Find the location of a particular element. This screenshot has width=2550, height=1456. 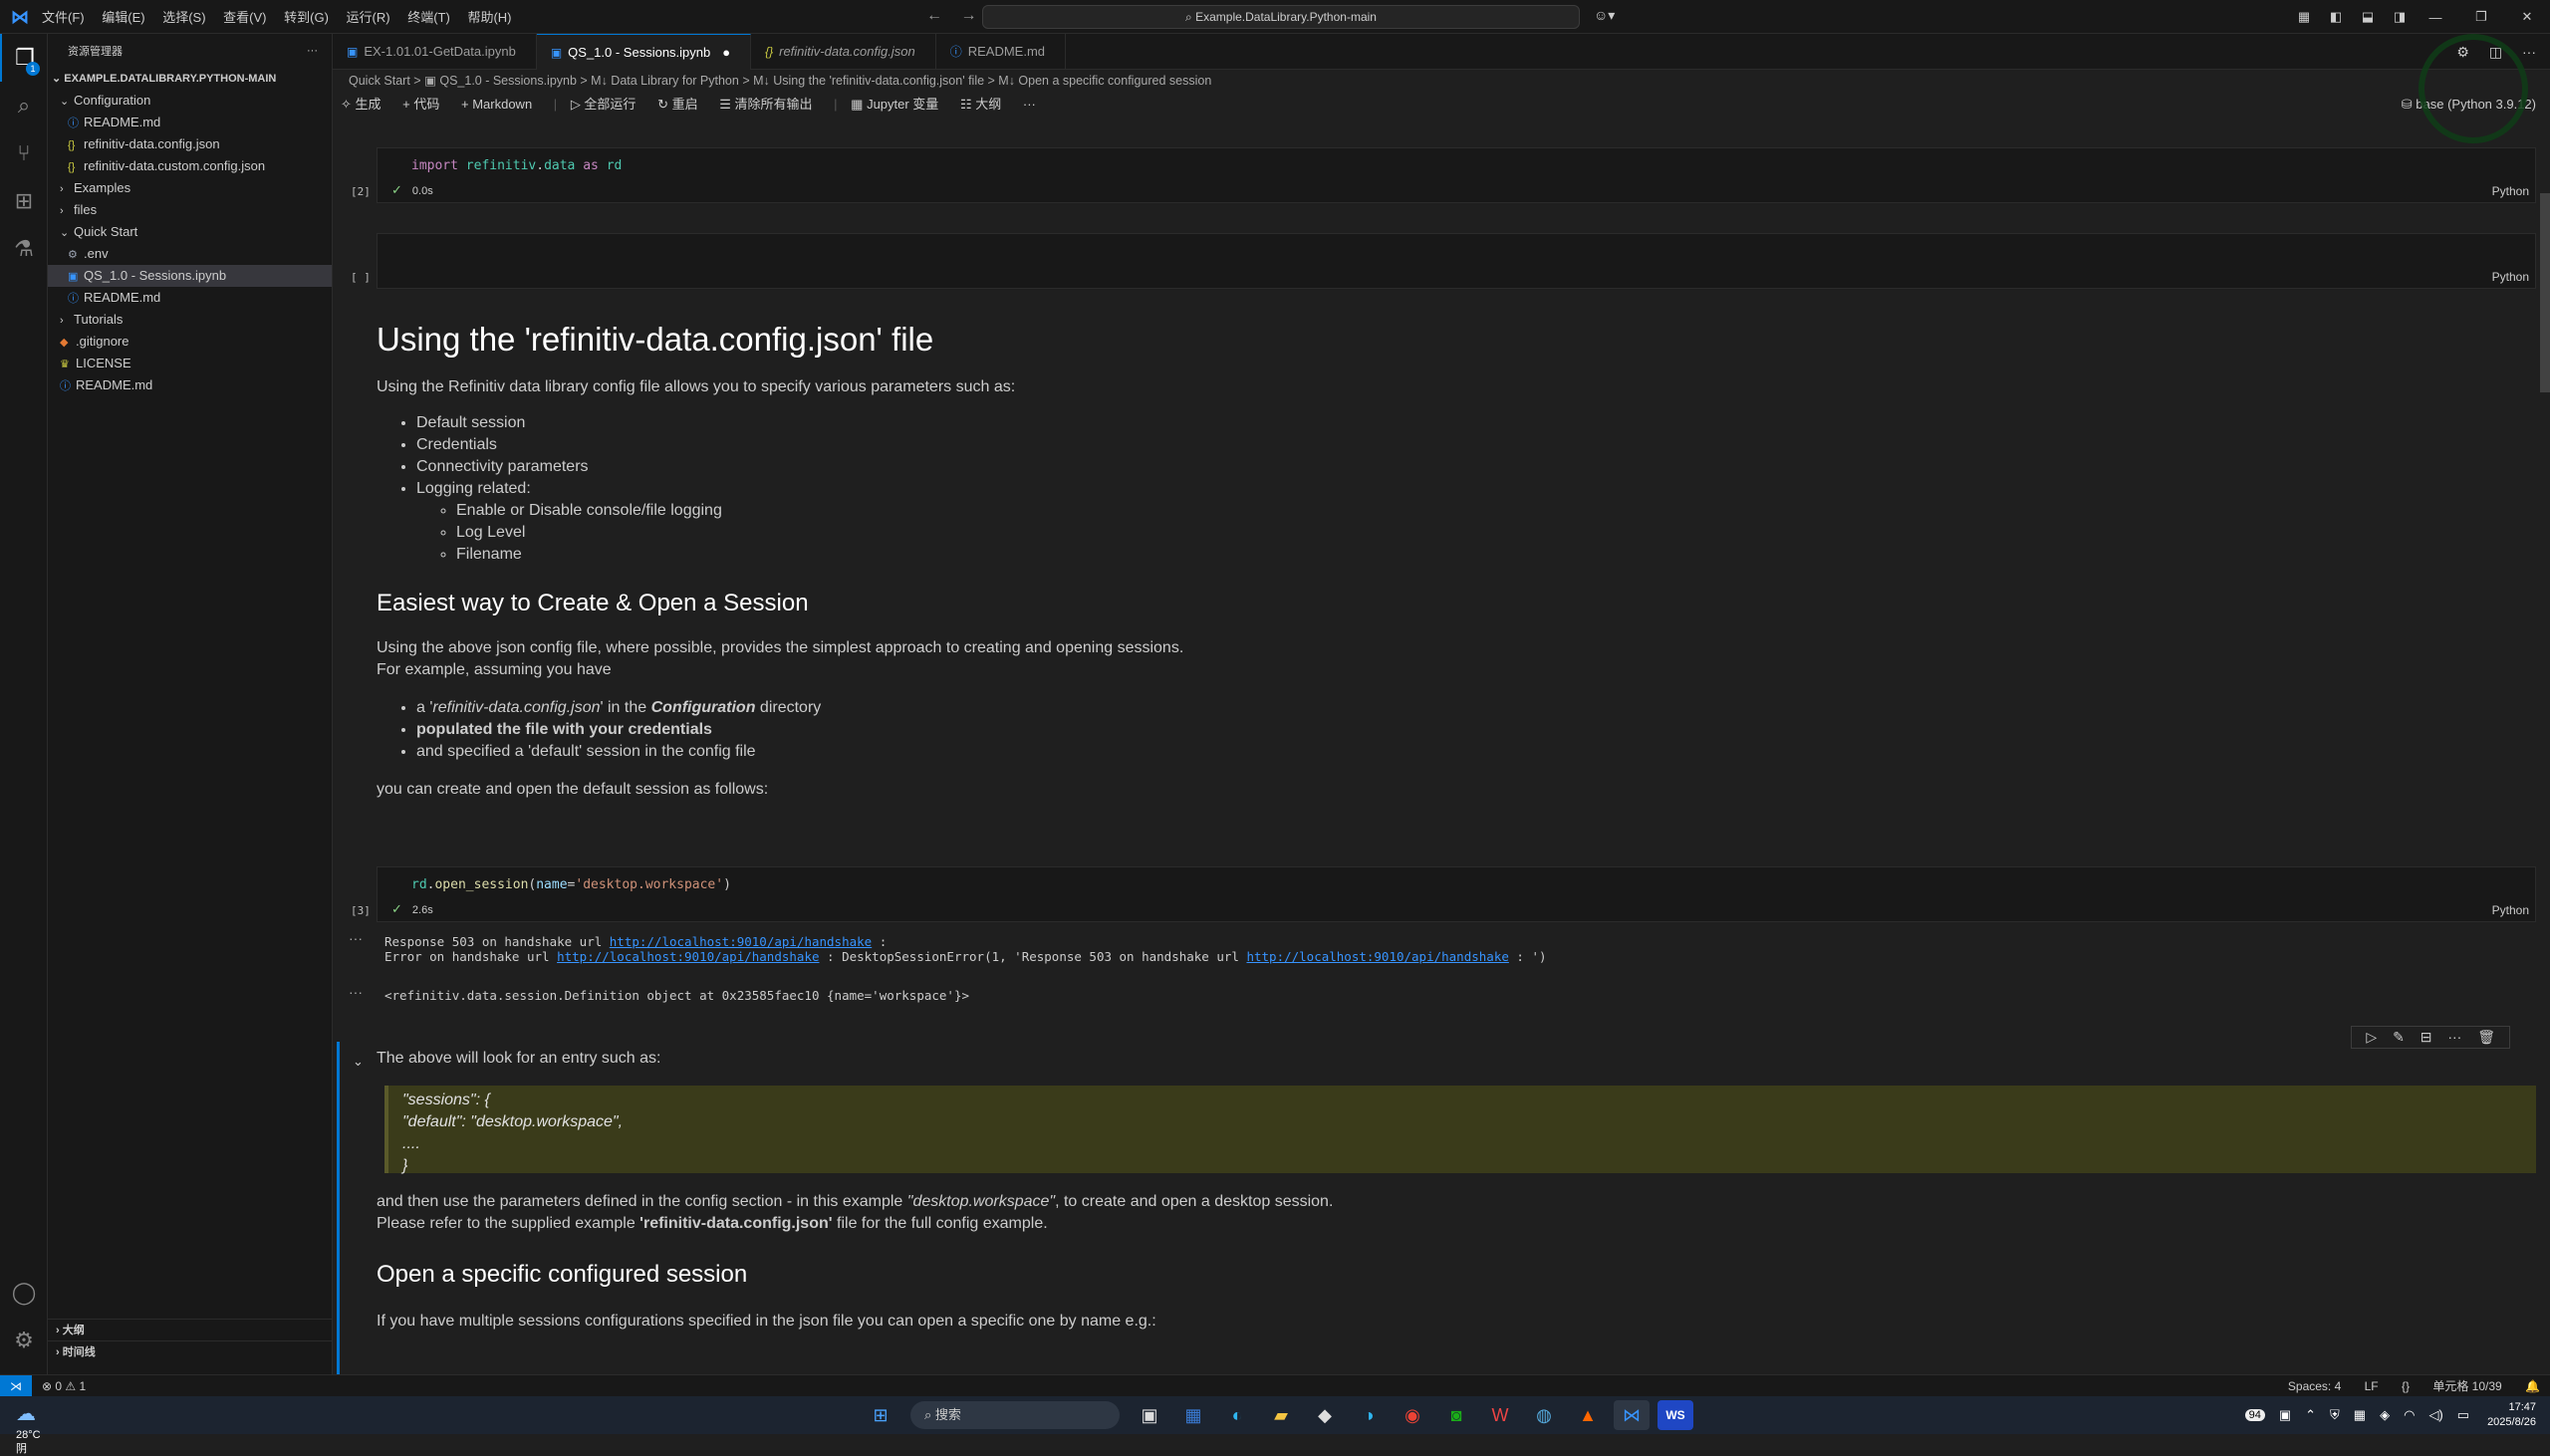

tree-item: › files is located at coordinates (190, 210).